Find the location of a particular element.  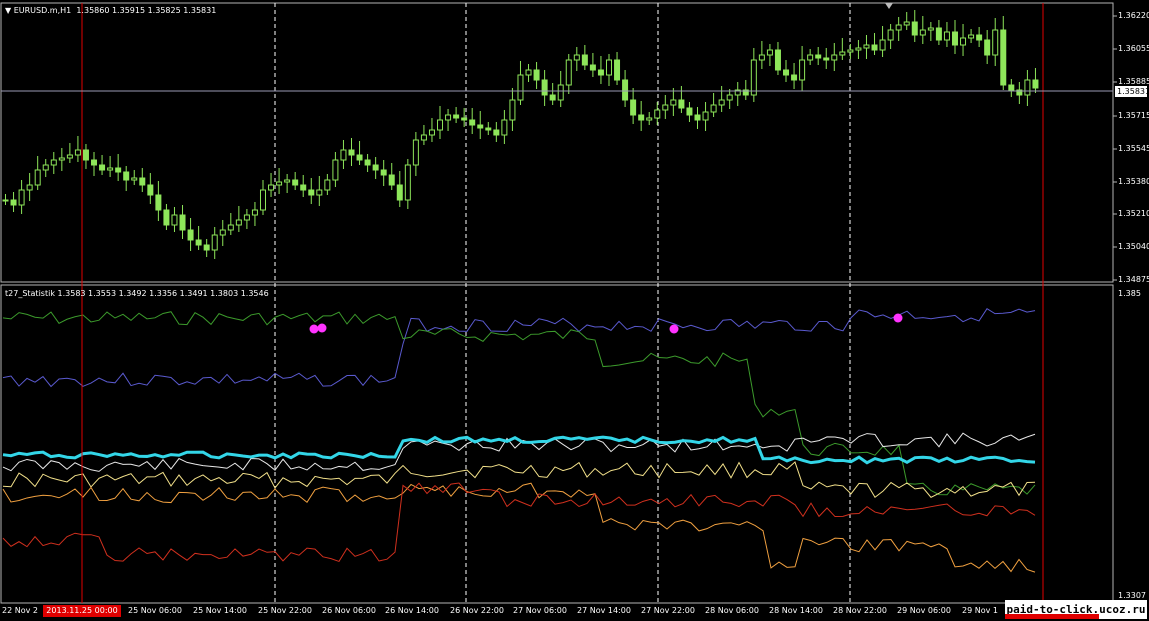

indicator-name: t27_Statistik is located at coordinates (30, 293).